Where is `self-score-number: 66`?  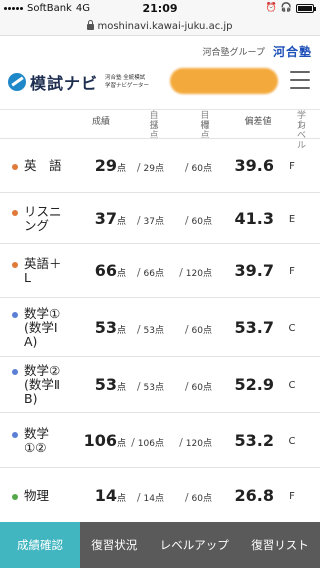
self-score-number: 66 is located at coordinates (149, 274).